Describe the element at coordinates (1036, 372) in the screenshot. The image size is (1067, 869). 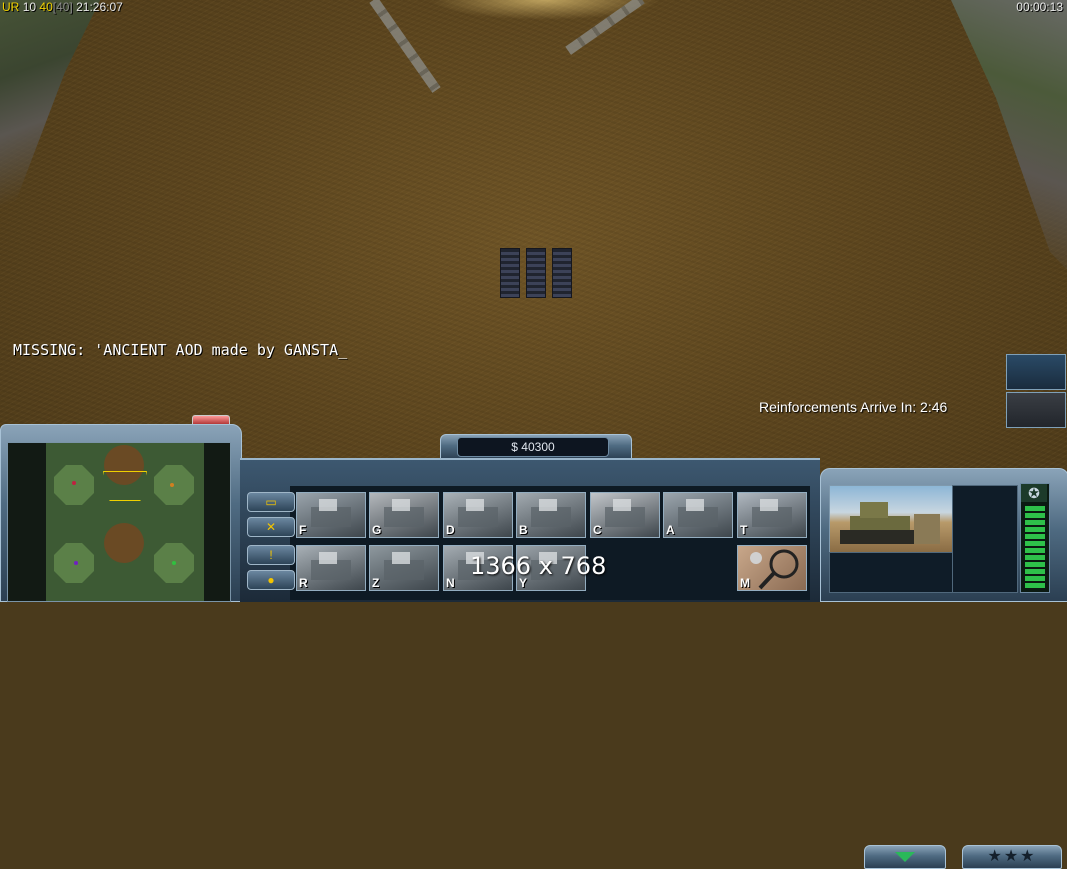
I see `satellite-power-button` at that location.